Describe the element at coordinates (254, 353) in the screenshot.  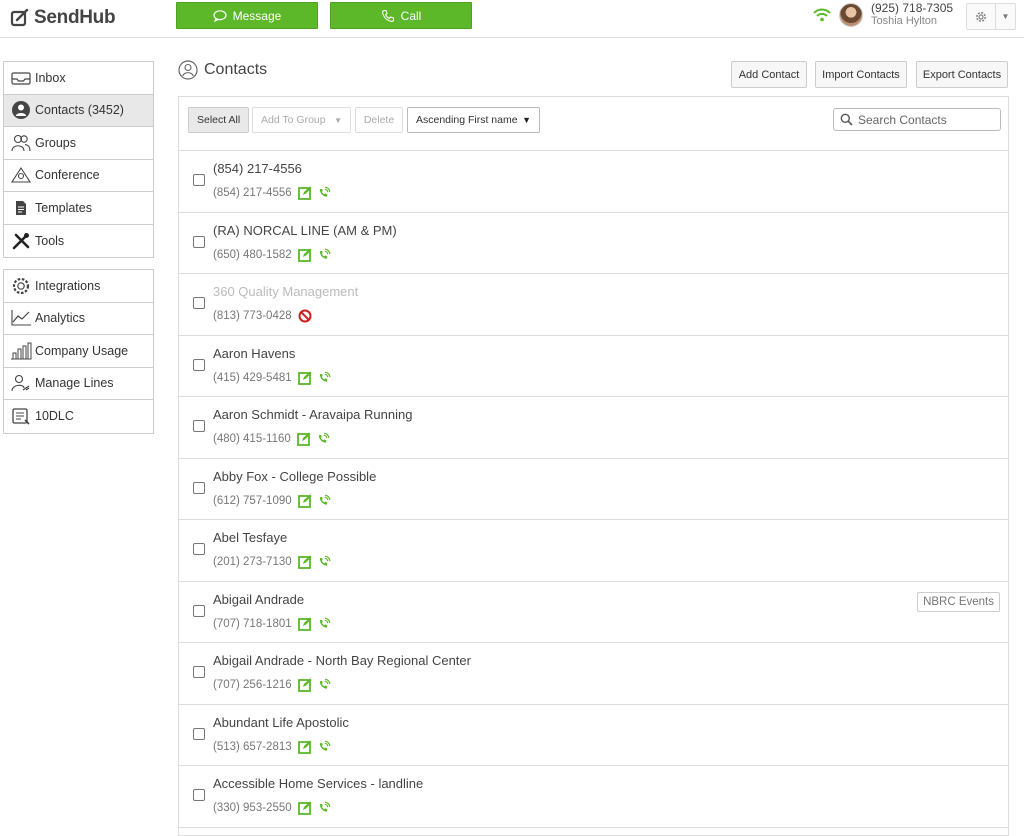
I see `contact-name: Aaron Havens` at that location.